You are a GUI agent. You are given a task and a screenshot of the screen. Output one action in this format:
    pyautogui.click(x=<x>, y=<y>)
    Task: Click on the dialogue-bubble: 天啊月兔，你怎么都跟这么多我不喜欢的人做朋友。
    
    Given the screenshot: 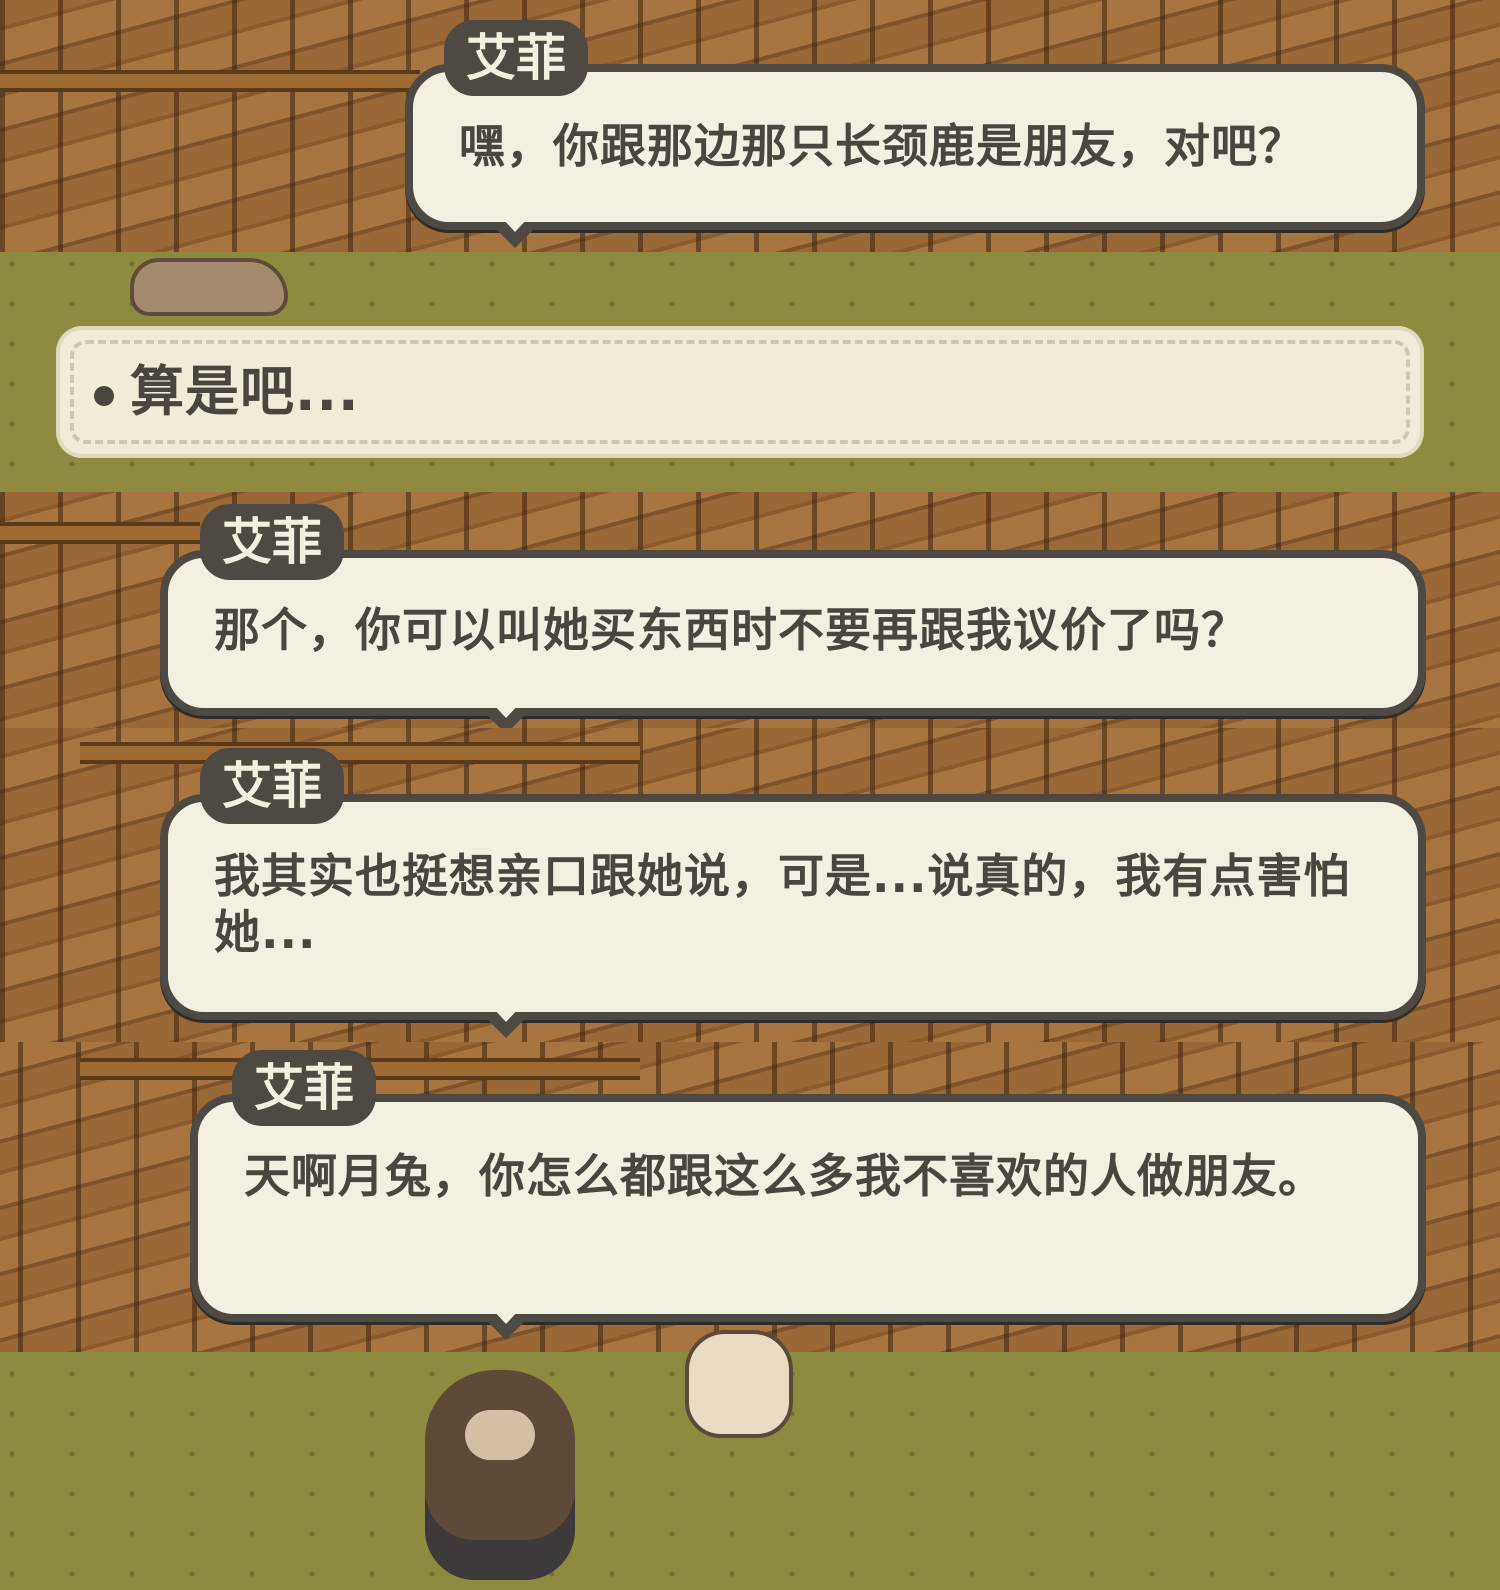 What is the action you would take?
    pyautogui.click(x=808, y=1217)
    